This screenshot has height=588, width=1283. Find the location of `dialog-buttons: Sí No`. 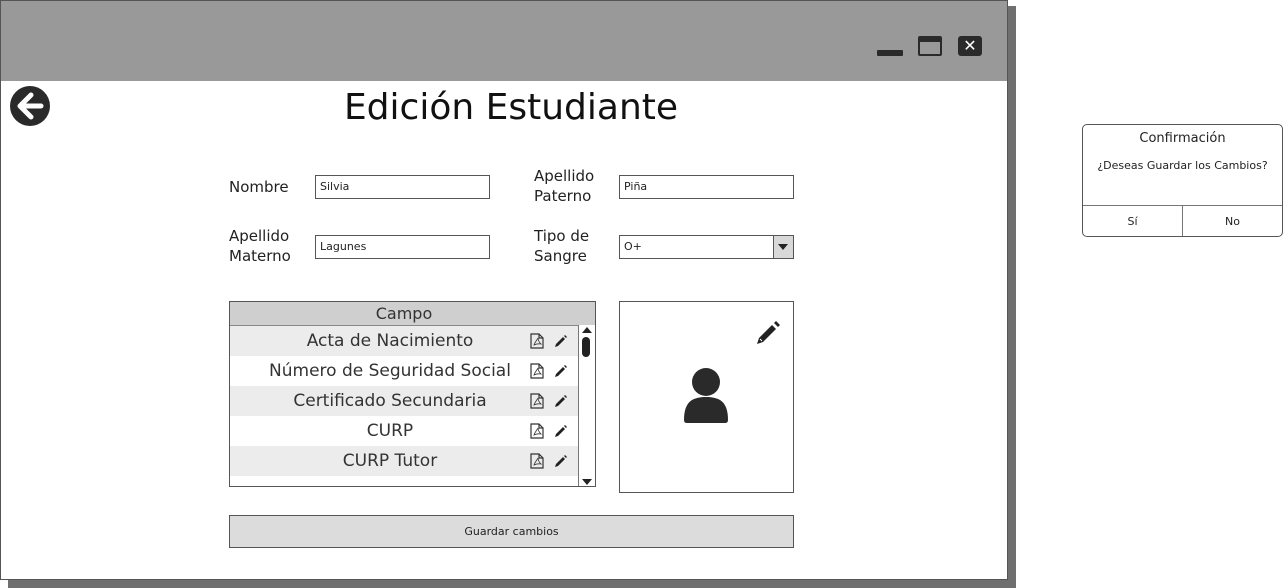

dialog-buttons: Sí No is located at coordinates (1182, 220).